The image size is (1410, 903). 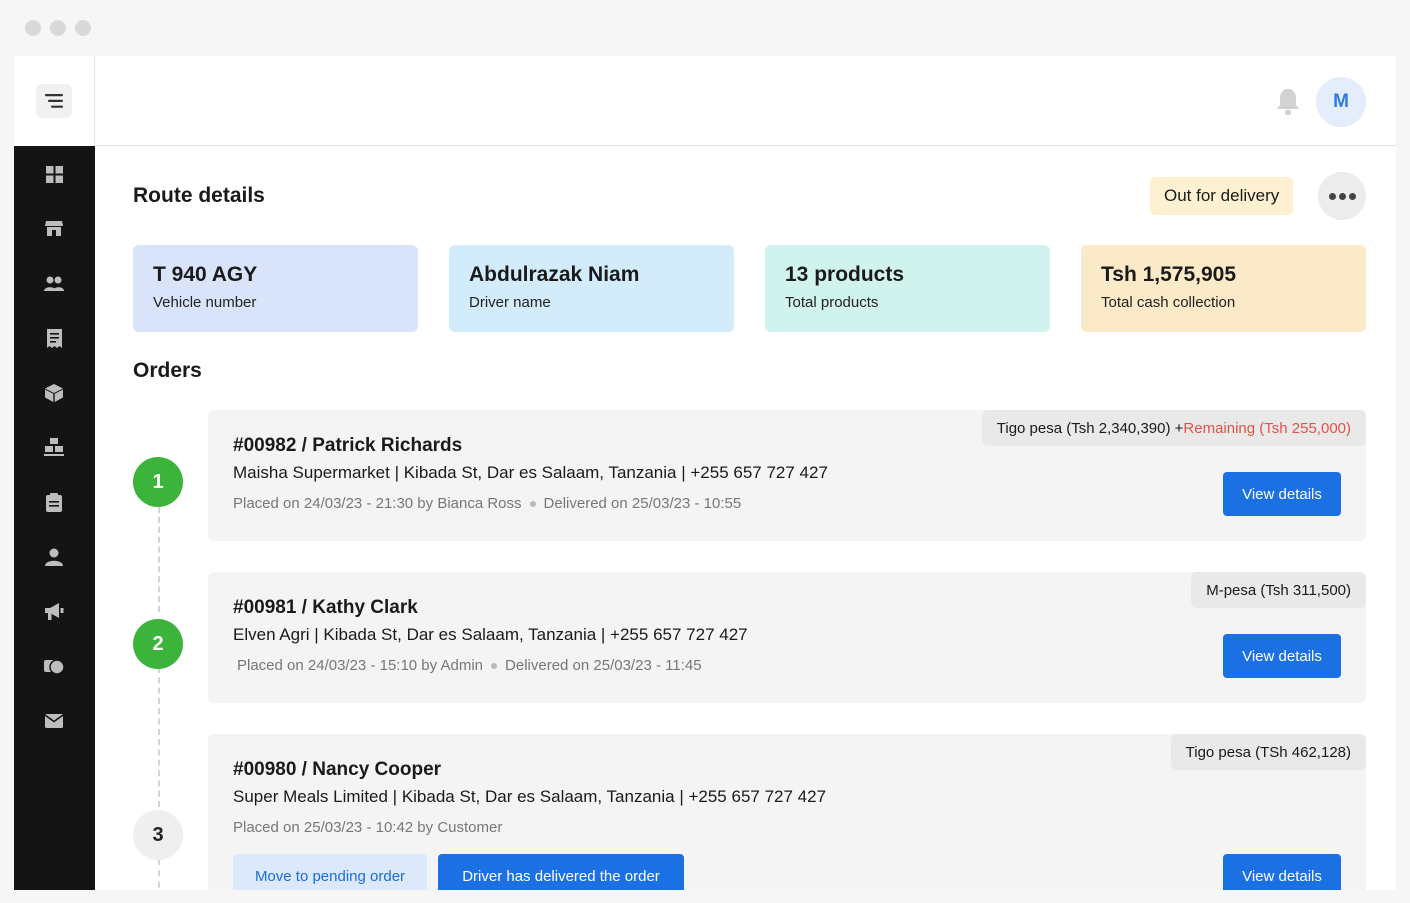 What do you see at coordinates (1223, 288) in the screenshot?
I see `stat-card-cash: Tsh 1,575,905 Total cash collection` at bounding box center [1223, 288].